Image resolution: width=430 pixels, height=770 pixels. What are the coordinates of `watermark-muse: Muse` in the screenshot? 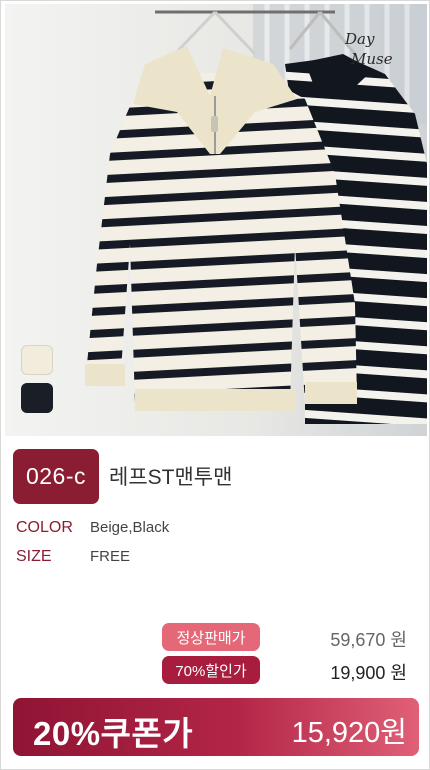 It's located at (371, 59).